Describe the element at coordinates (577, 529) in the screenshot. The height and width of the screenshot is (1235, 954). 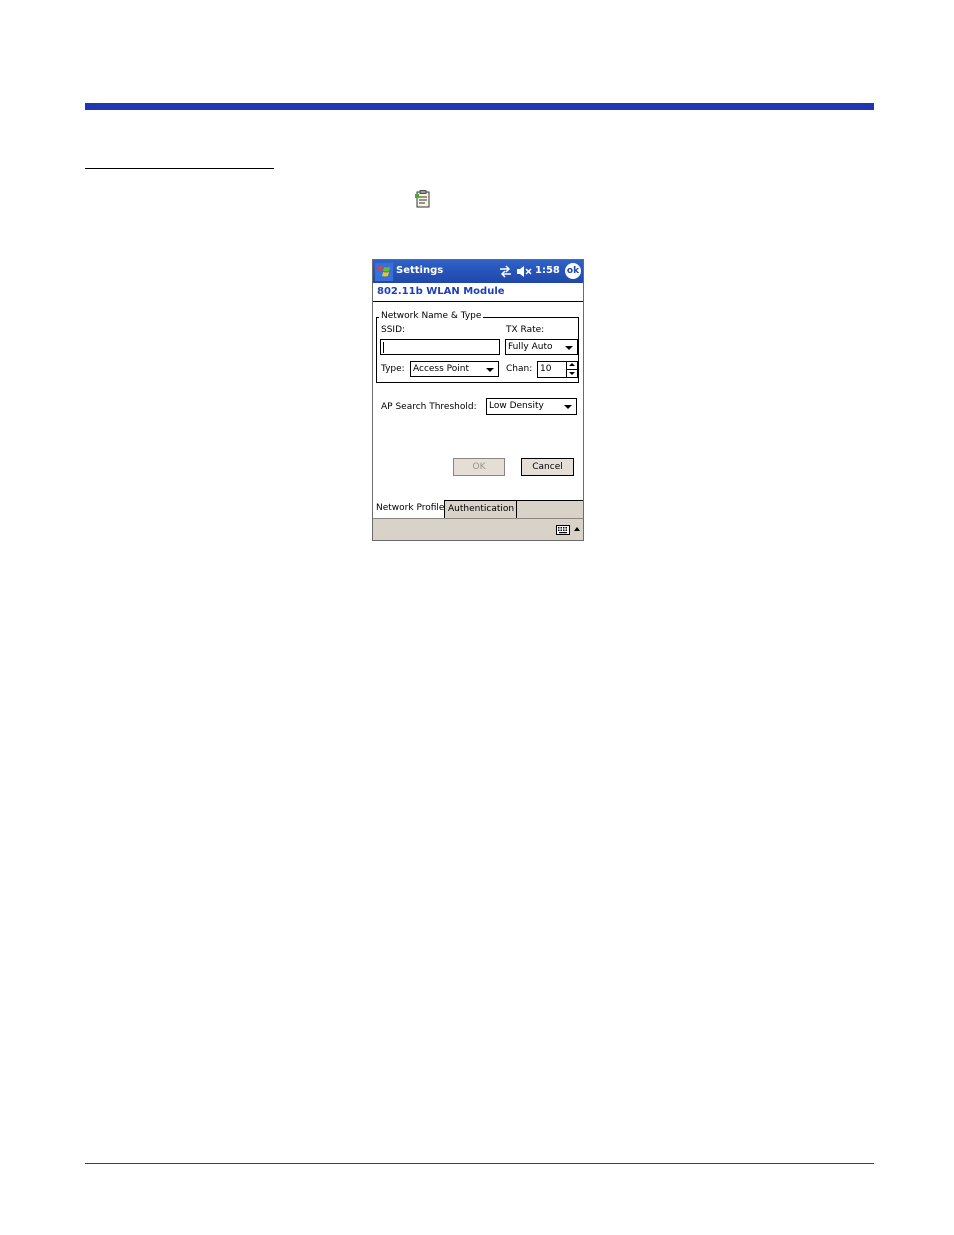
I see `chevron-up-icon` at that location.